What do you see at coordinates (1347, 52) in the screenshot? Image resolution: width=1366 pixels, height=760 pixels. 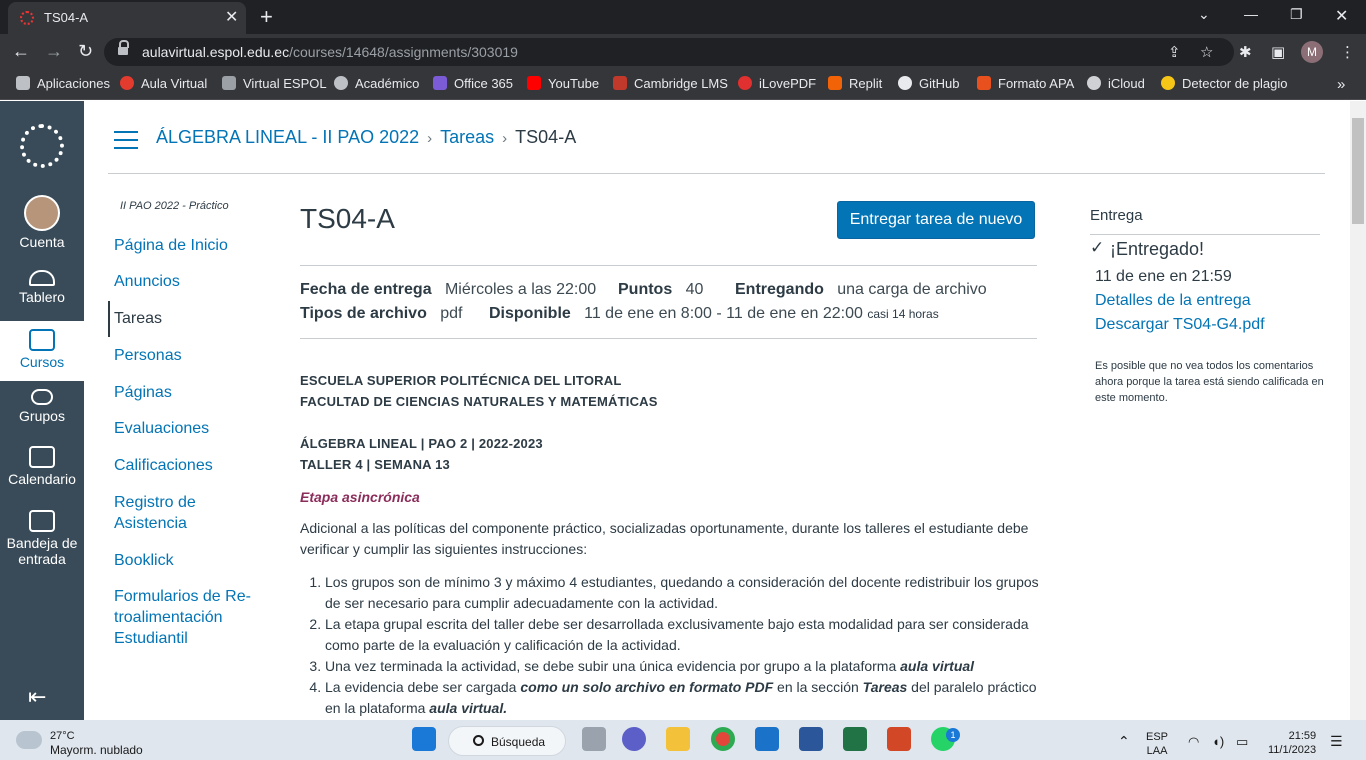 I see `menu-kebab-icon: ⋮` at bounding box center [1347, 52].